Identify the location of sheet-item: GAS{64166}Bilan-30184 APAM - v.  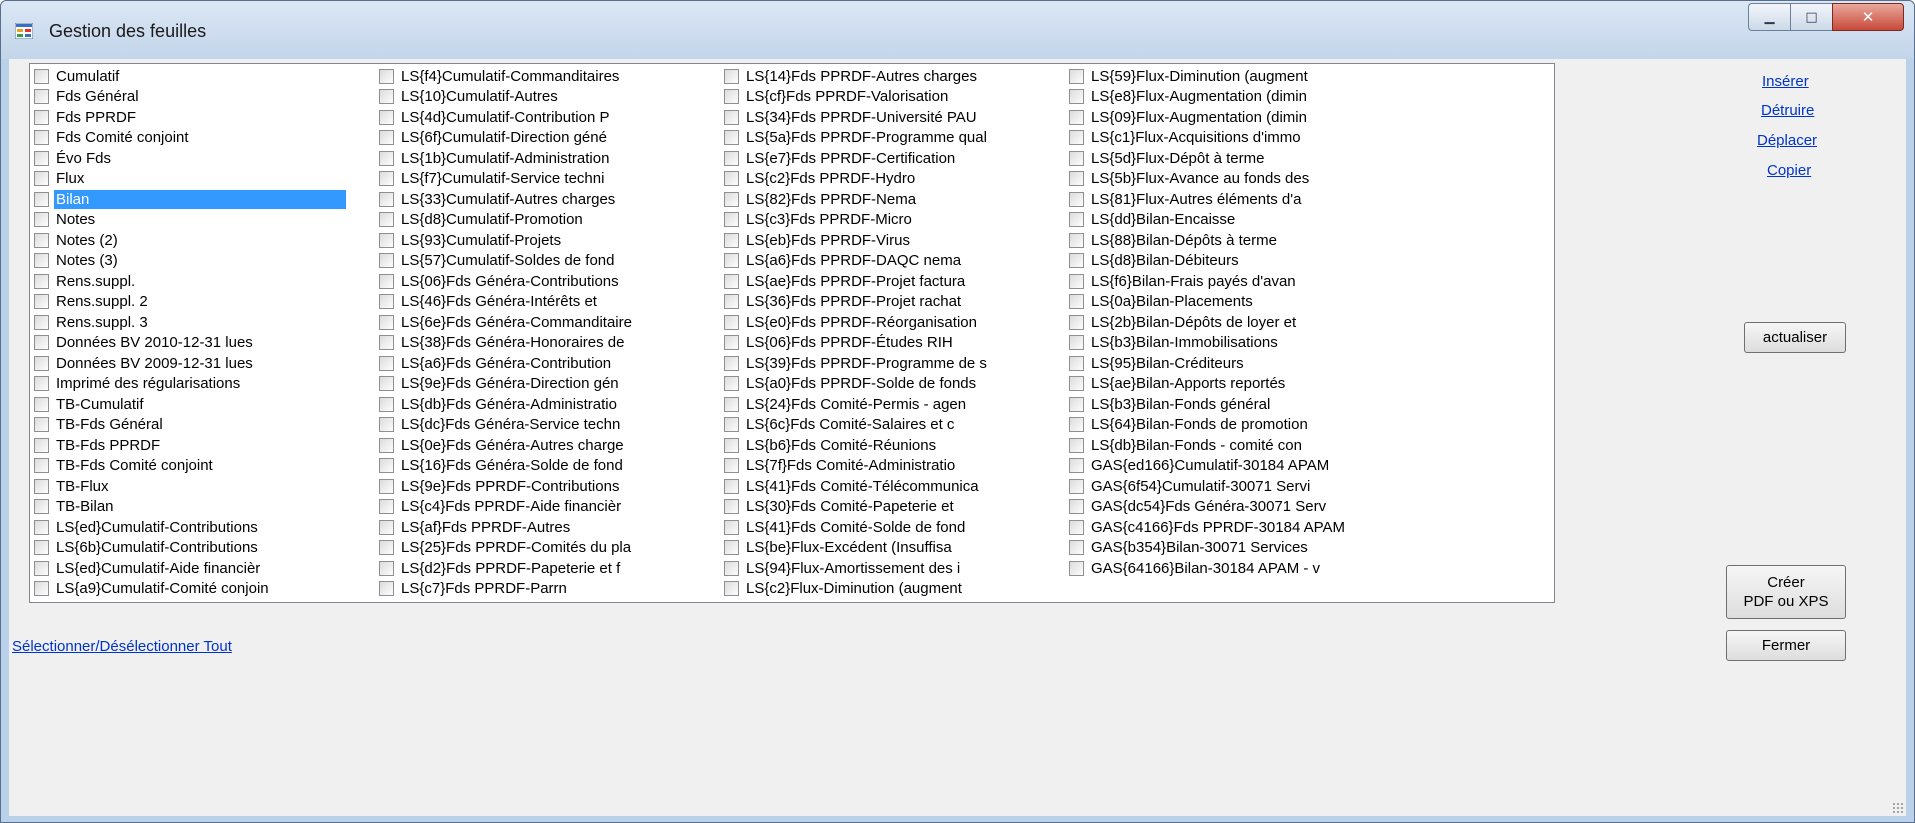
(1206, 568).